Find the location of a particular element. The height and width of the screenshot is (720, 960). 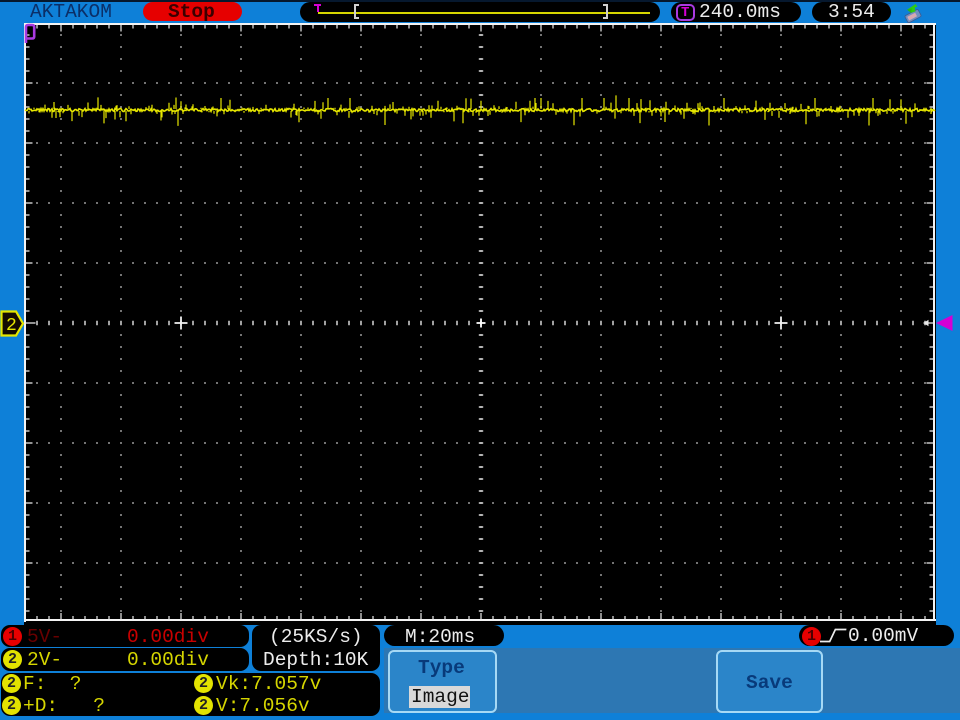

svg-text: 2 is located at coordinates (11, 326).